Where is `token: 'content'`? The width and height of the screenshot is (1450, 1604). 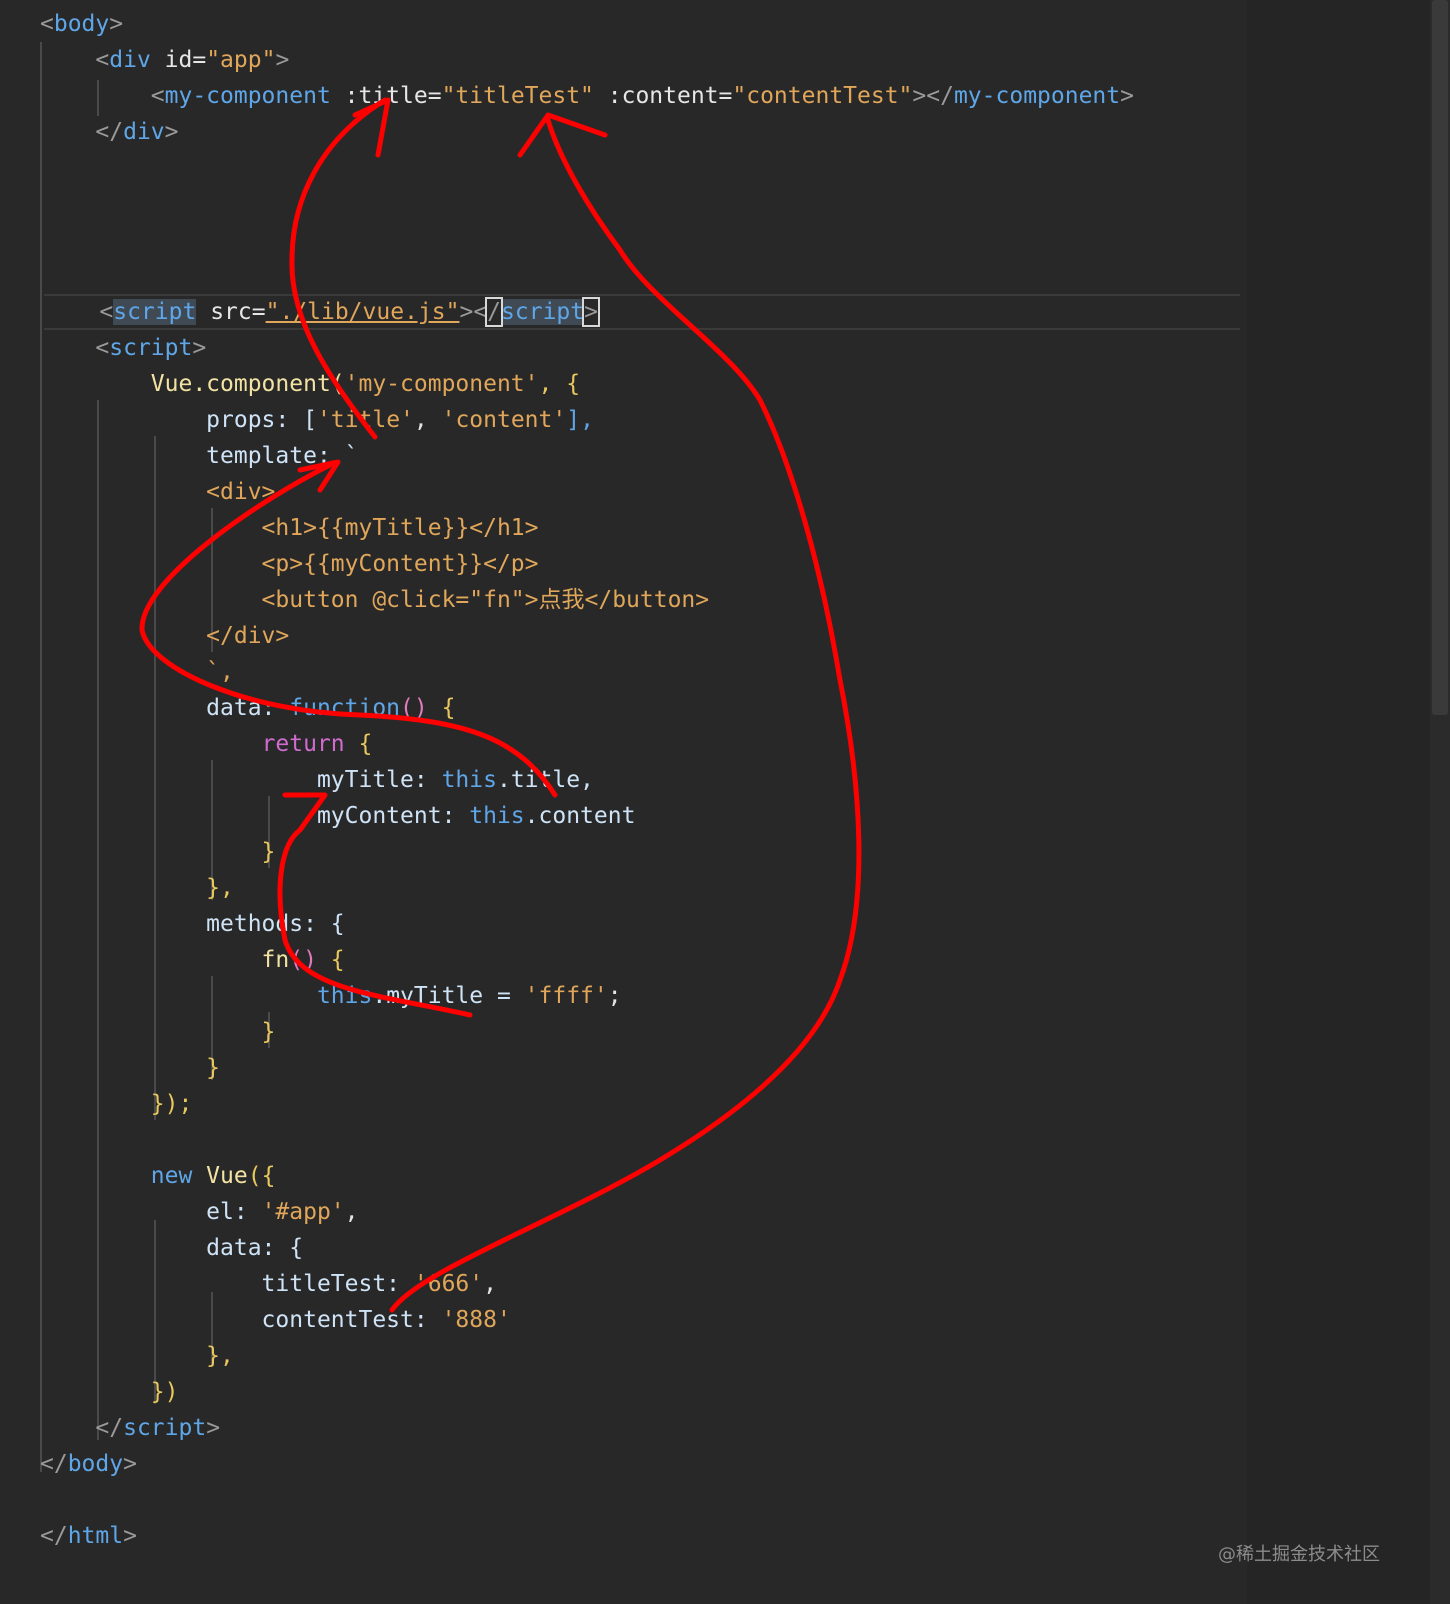
token: 'content' is located at coordinates (504, 420).